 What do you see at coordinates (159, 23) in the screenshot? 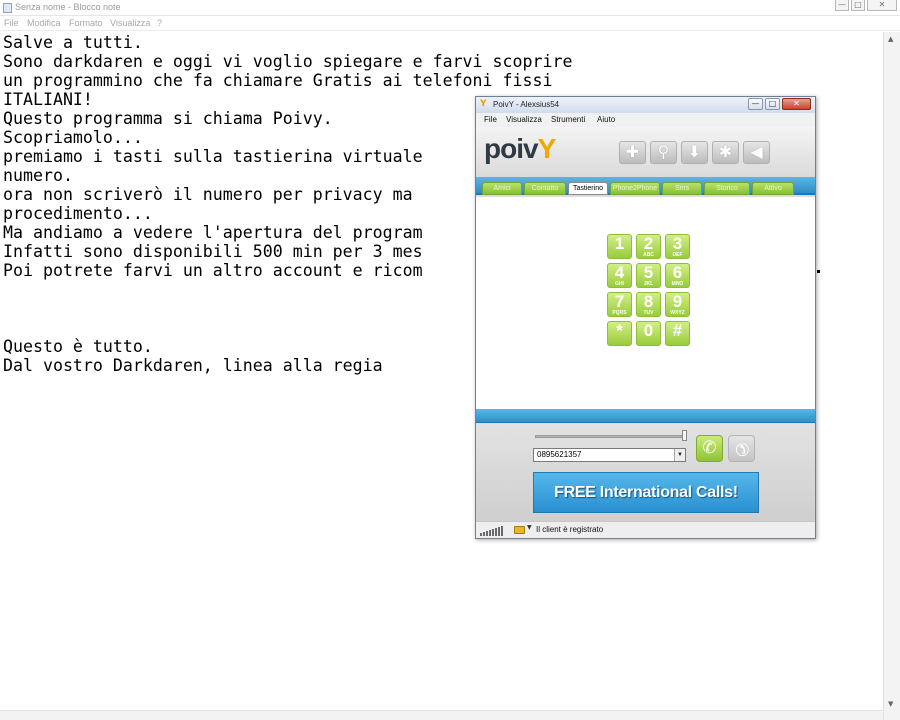
I see `notepad-menu-help: ?` at bounding box center [159, 23].